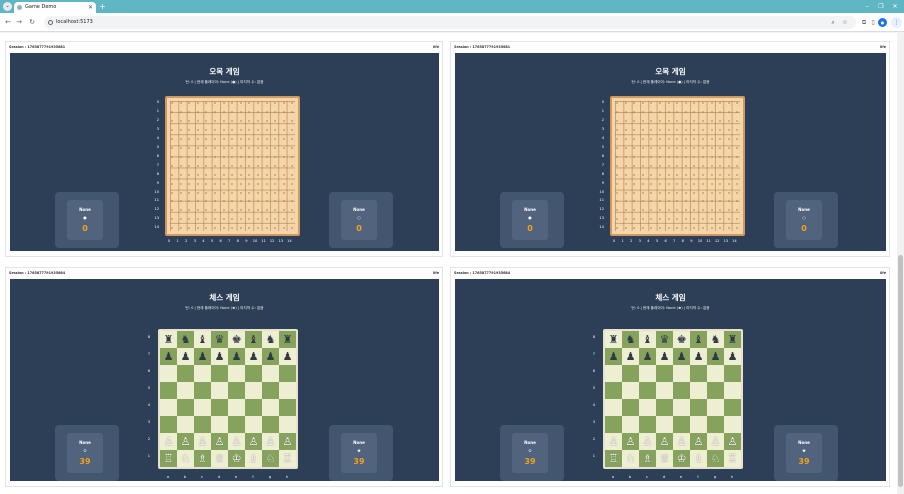  Describe the element at coordinates (631, 339) in the screenshot. I see `chess-piece: ♞` at that location.